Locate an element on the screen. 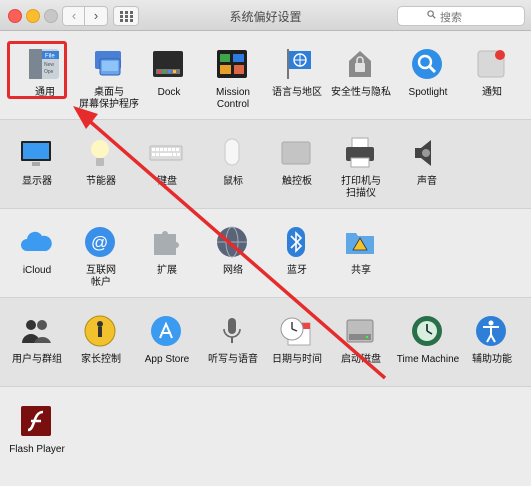 The image size is (531, 486). pref-sound: 声音 is located at coordinates (427, 177).